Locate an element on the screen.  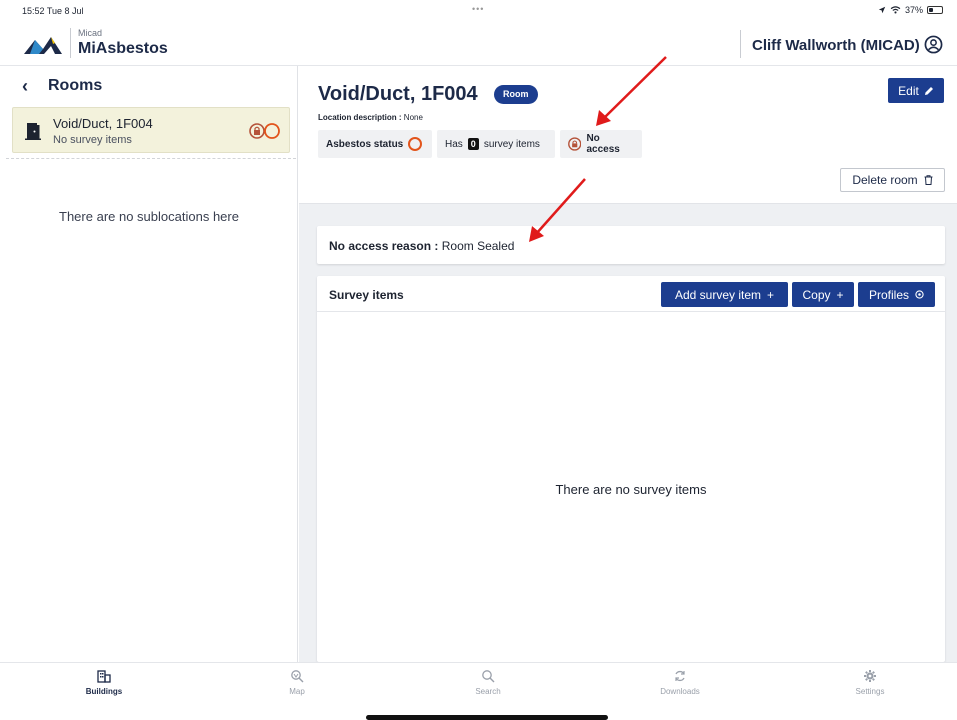
tab-settings: Settings is located at coordinates (870, 682).